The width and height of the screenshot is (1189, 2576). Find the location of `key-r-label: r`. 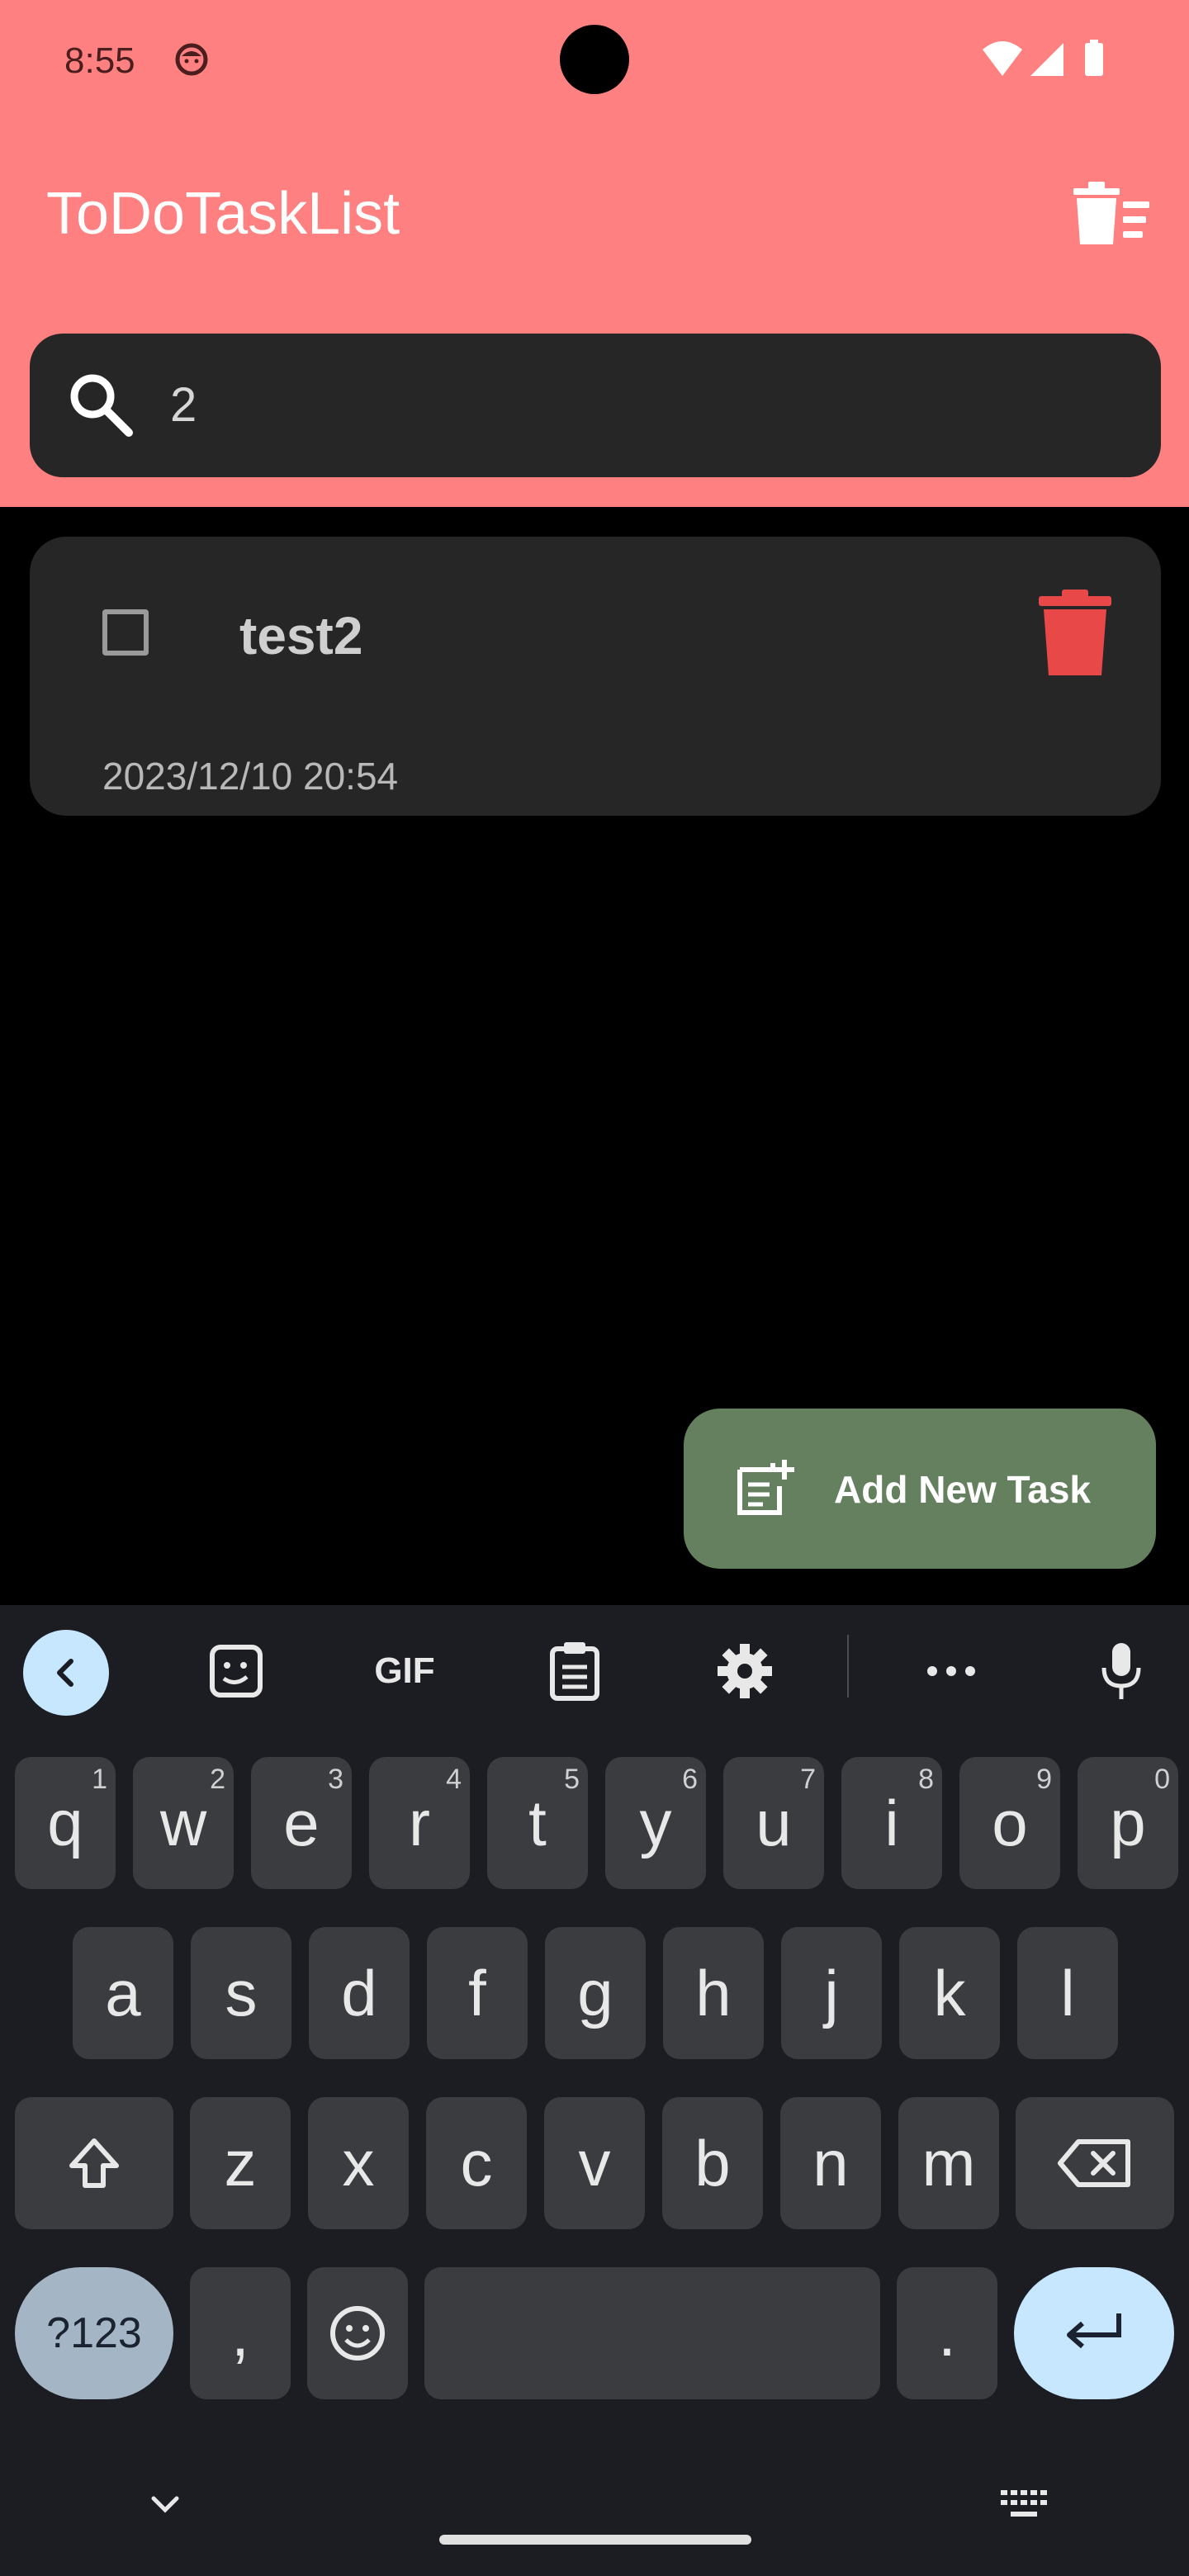

key-r-label: r is located at coordinates (419, 1822).